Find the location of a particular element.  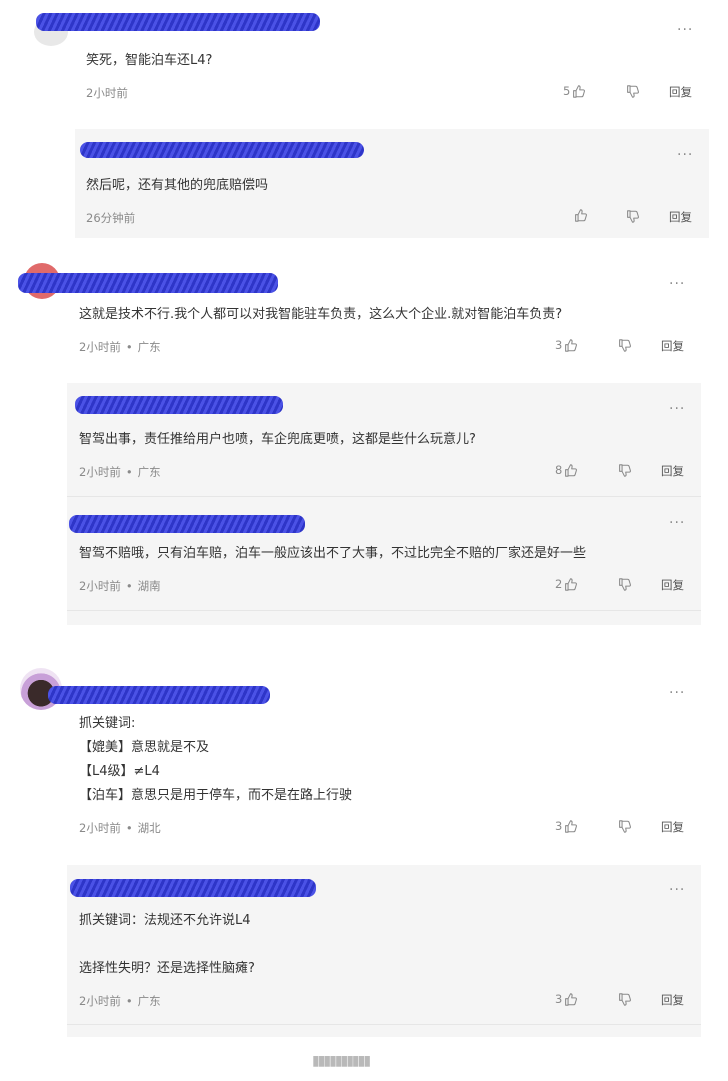

comment-text-line: 【媲美】意思就是不及 is located at coordinates (144, 747).